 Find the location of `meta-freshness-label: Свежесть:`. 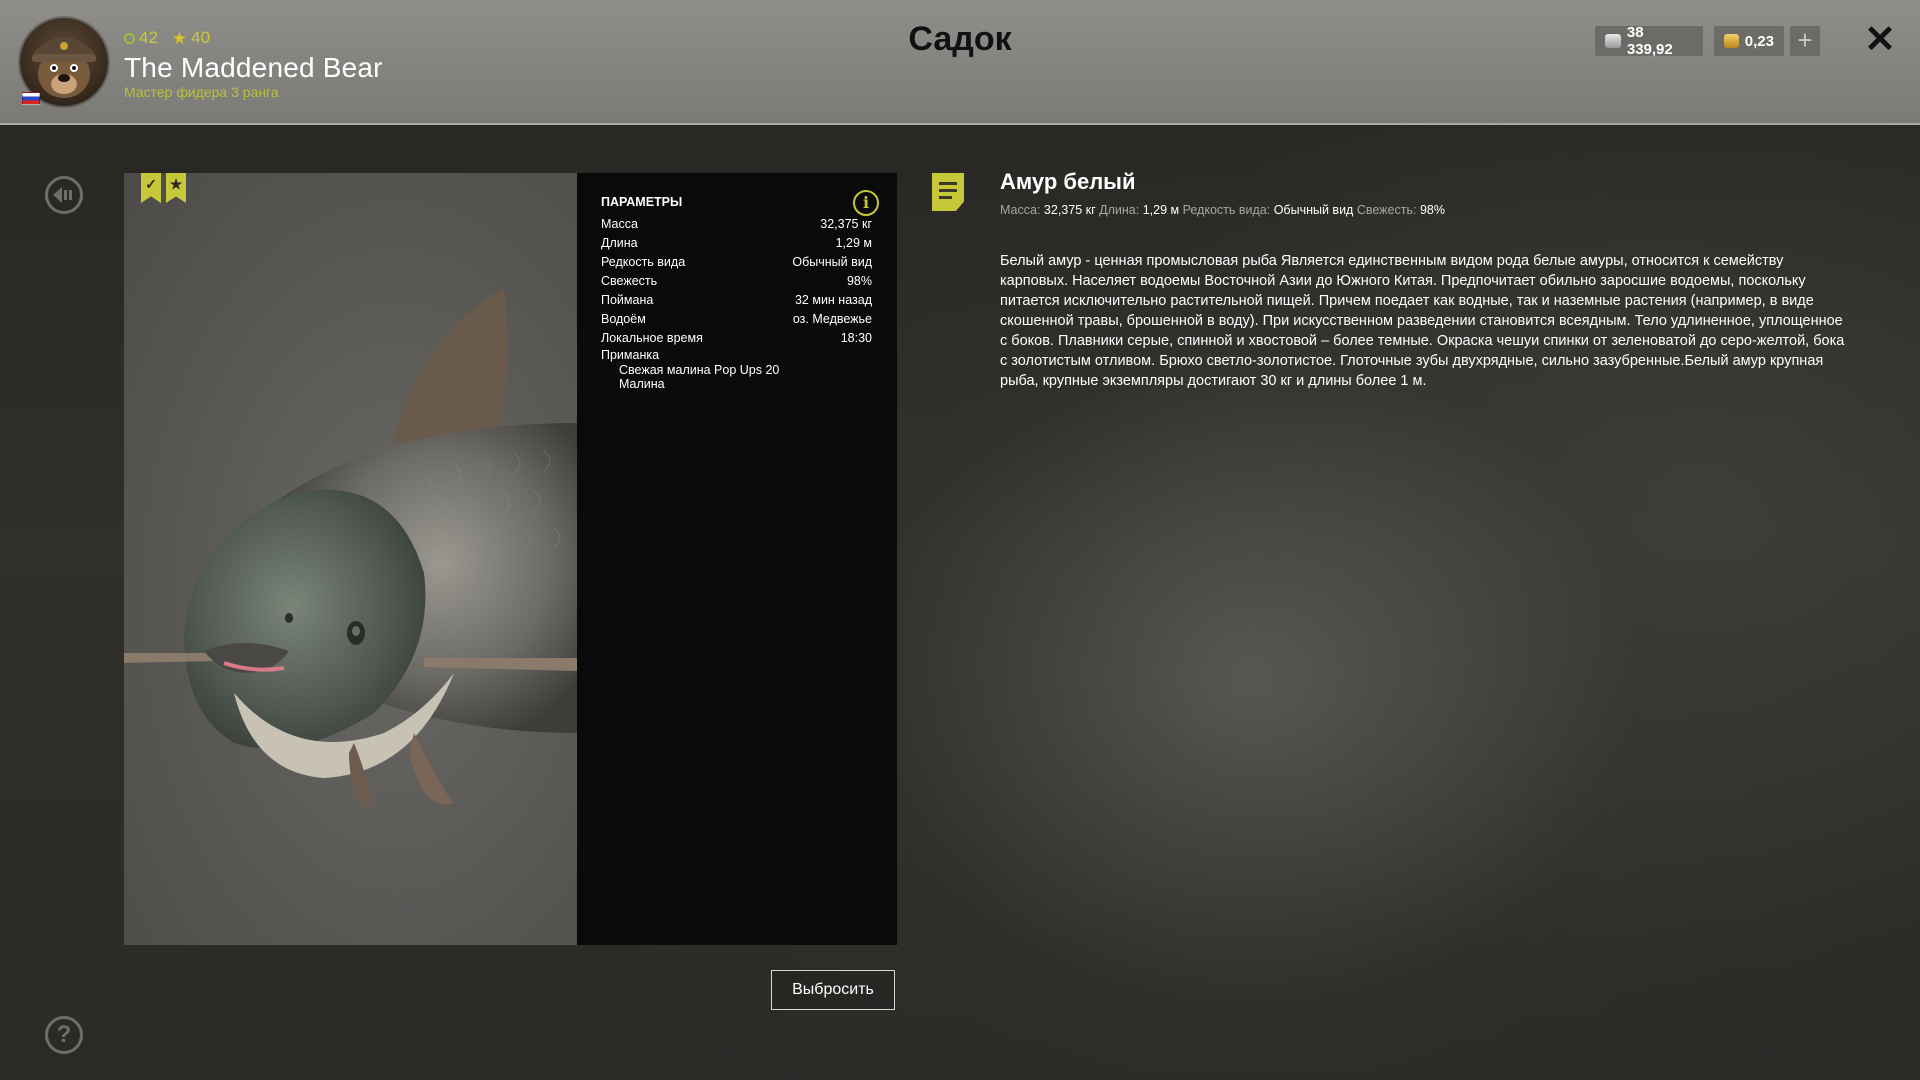

meta-freshness-label: Свежесть: is located at coordinates (1386, 210).